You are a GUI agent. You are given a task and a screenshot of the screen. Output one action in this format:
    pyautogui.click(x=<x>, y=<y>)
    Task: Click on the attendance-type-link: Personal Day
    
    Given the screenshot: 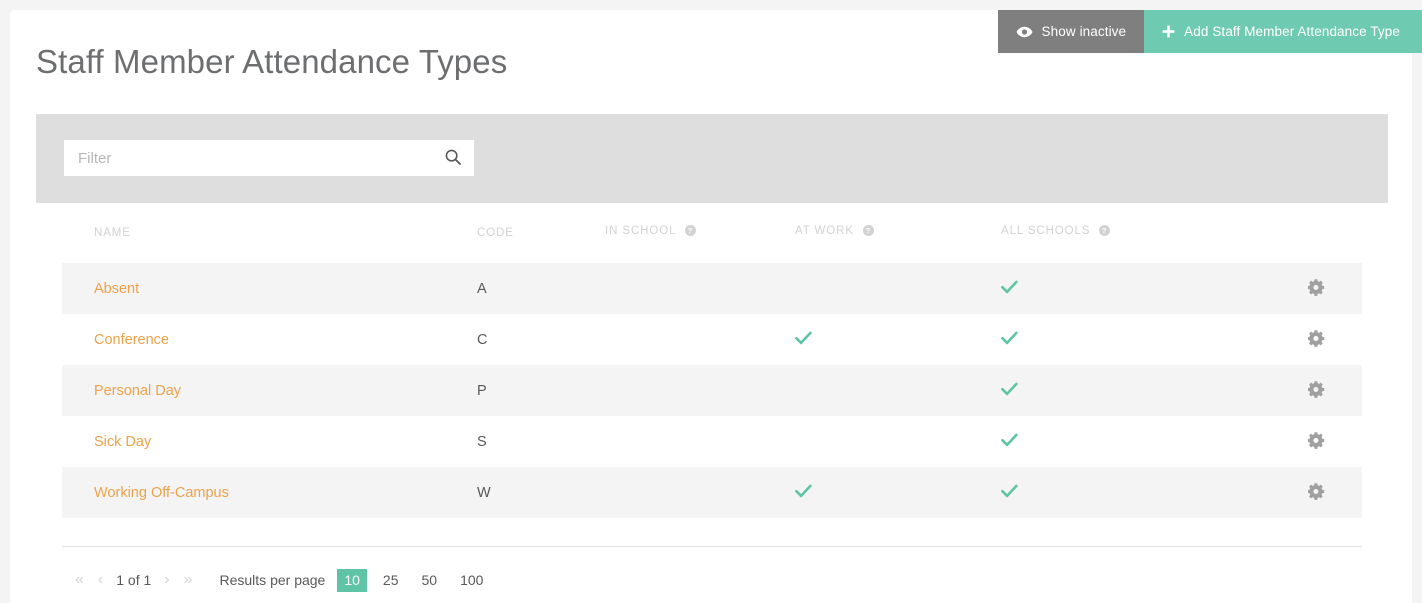 What is the action you would take?
    pyautogui.click(x=137, y=391)
    